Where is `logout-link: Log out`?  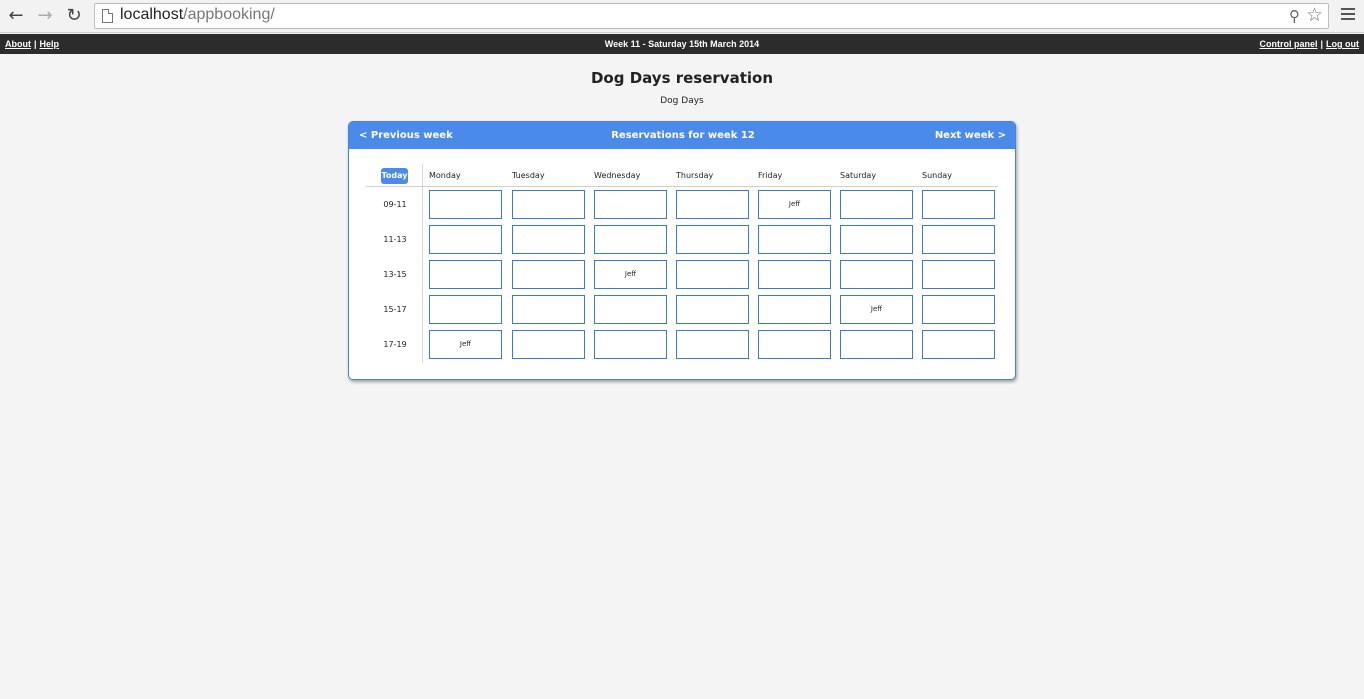
logout-link: Log out is located at coordinates (1342, 44).